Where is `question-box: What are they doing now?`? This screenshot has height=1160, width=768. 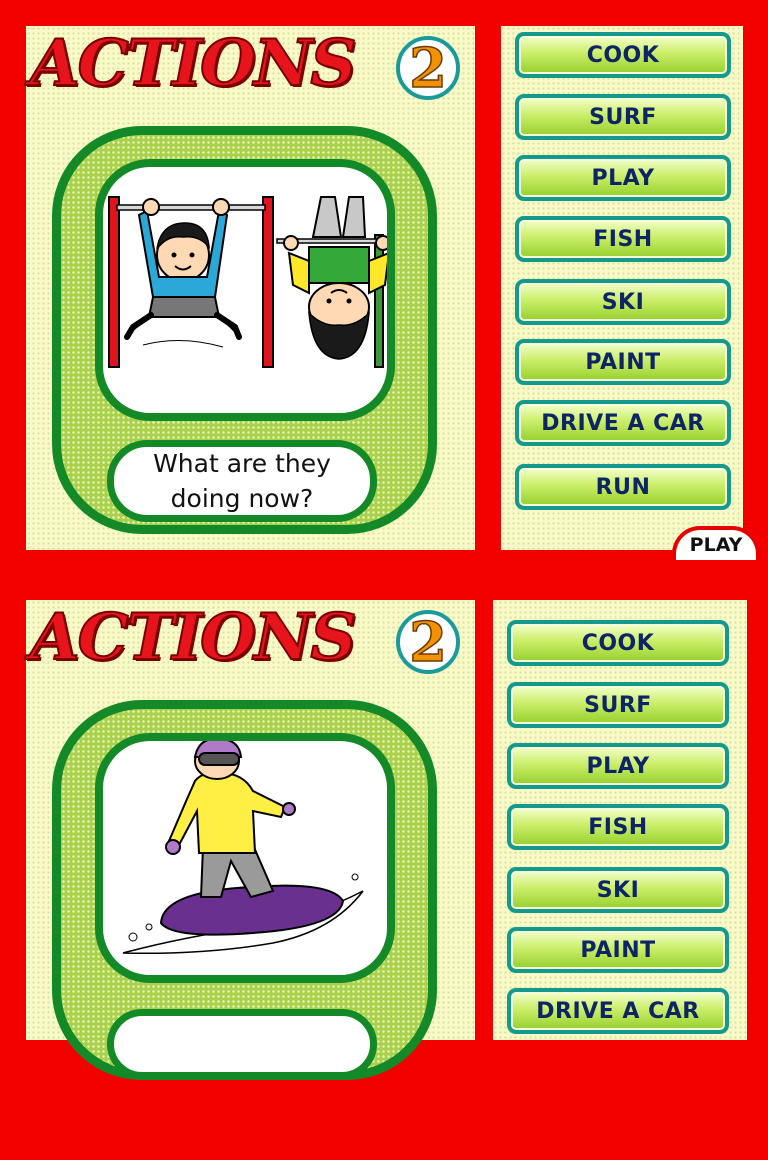 question-box: What are they doing now? is located at coordinates (242, 481).